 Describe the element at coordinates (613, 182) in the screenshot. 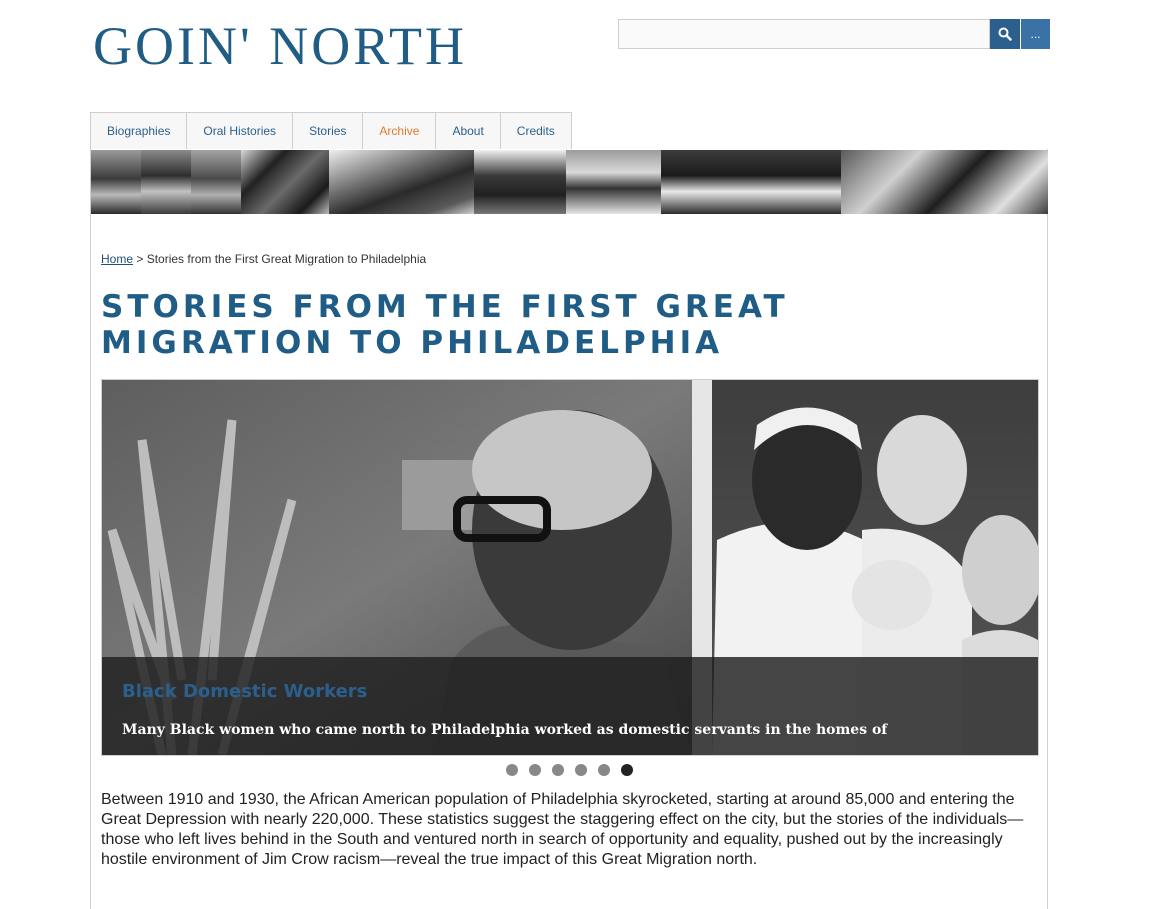

I see `banner-photo-children` at that location.